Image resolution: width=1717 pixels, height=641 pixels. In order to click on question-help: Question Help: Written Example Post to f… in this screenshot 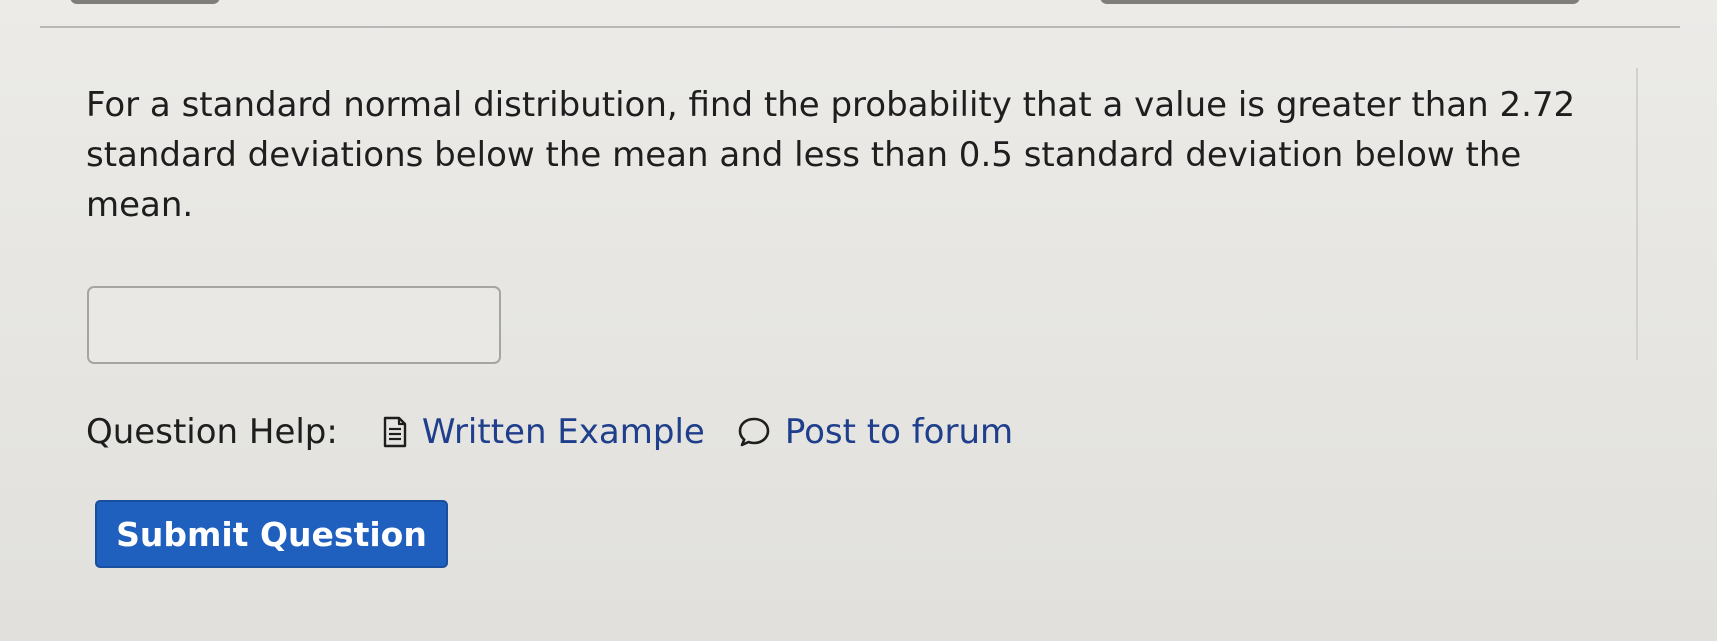, I will do `click(565, 432)`.